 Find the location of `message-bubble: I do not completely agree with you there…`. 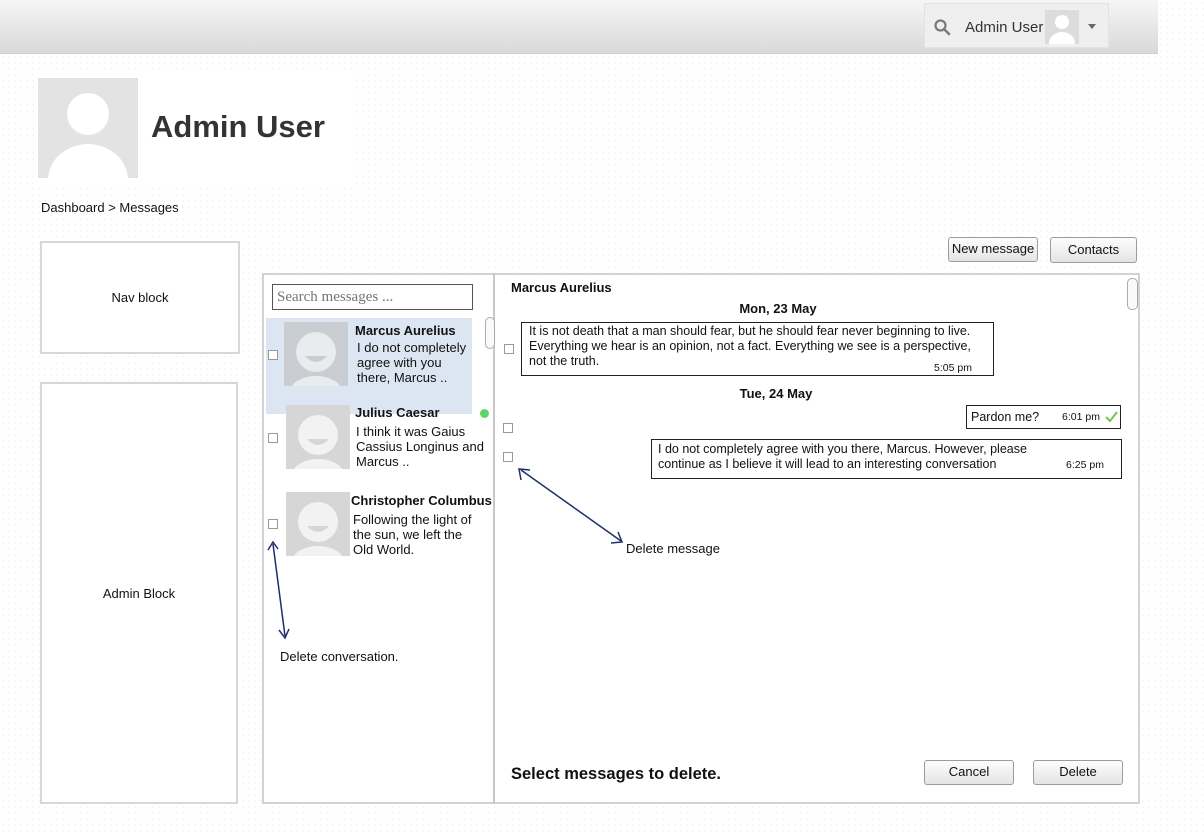

message-bubble: I do not completely agree with you there… is located at coordinates (886, 459).